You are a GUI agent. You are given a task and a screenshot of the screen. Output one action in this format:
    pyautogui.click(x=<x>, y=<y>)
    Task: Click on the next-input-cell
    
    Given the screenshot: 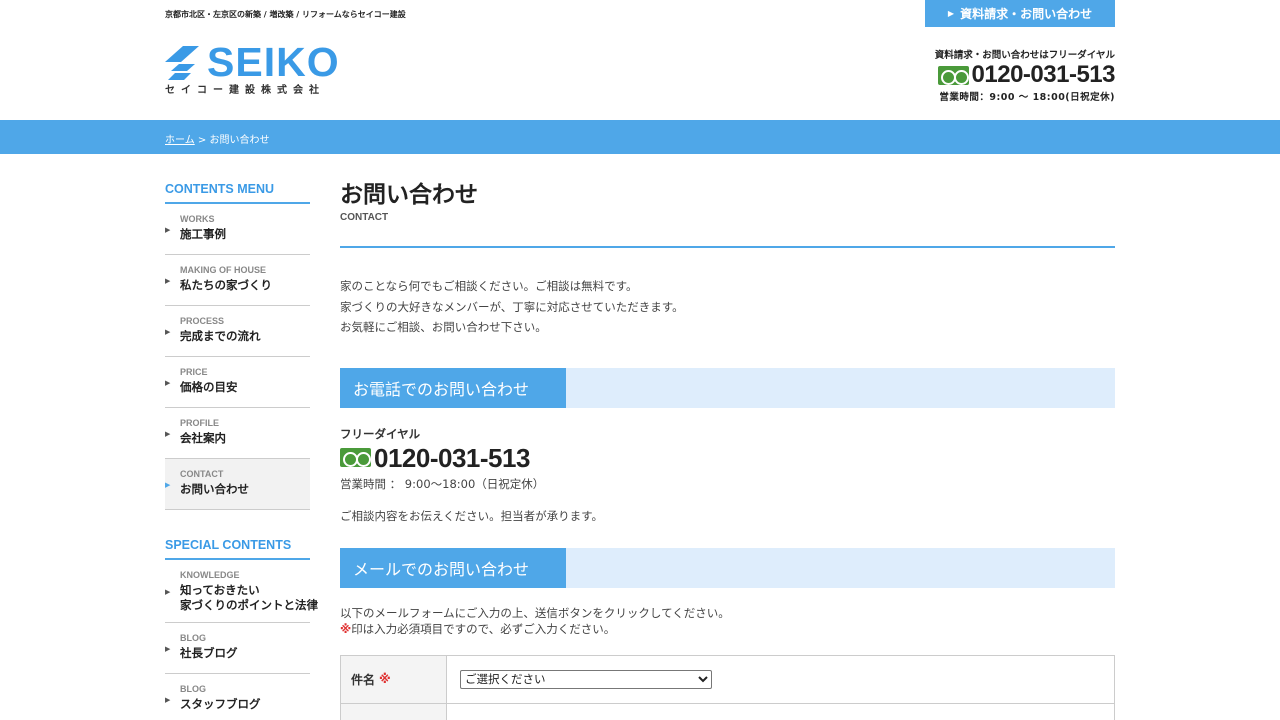 What is the action you would take?
    pyautogui.click(x=780, y=712)
    